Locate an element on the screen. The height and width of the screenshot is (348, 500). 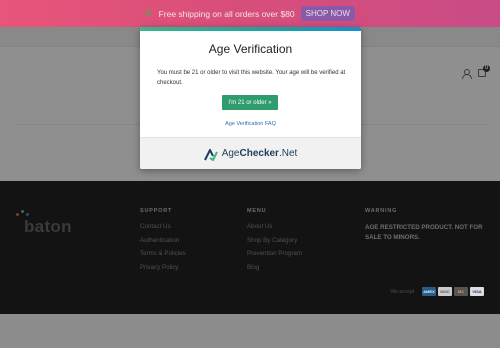
amex-icon: AMEX is located at coordinates (429, 291).